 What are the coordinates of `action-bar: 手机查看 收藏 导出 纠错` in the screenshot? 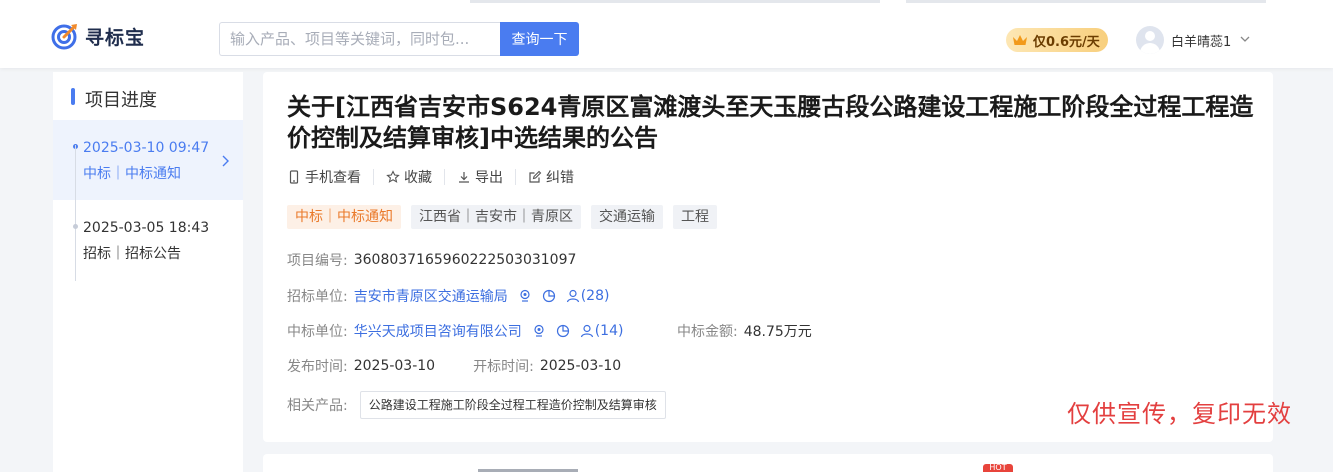 It's located at (442, 177).